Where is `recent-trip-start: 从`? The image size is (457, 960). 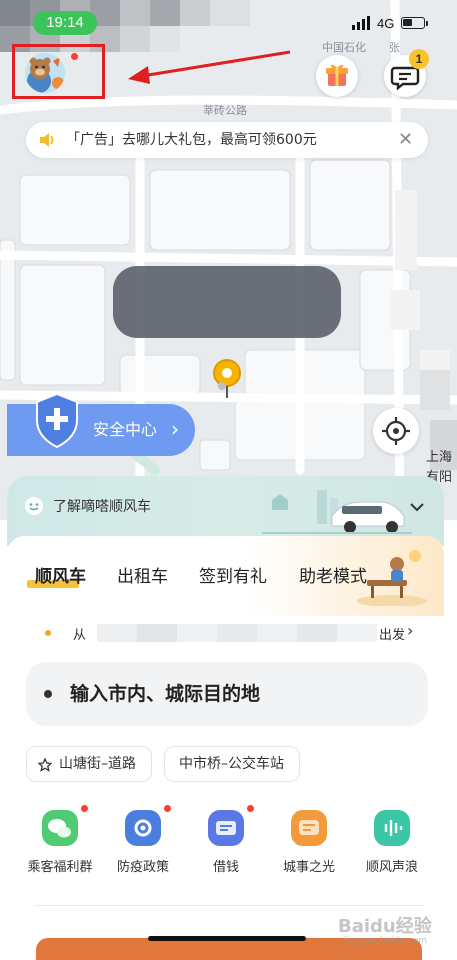 recent-trip-start: 从 is located at coordinates (80, 635).